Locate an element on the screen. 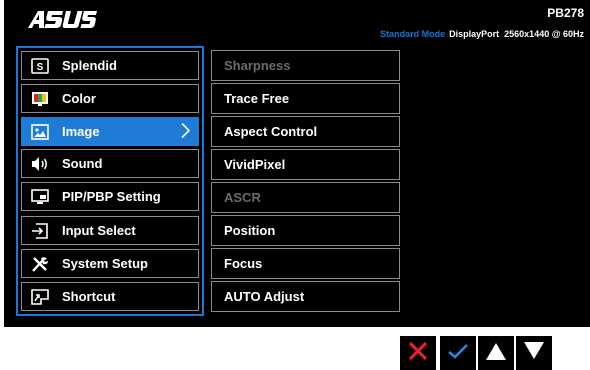  menu-item-pip-pbp-setting: PIP/PBP Setting is located at coordinates (110, 196).